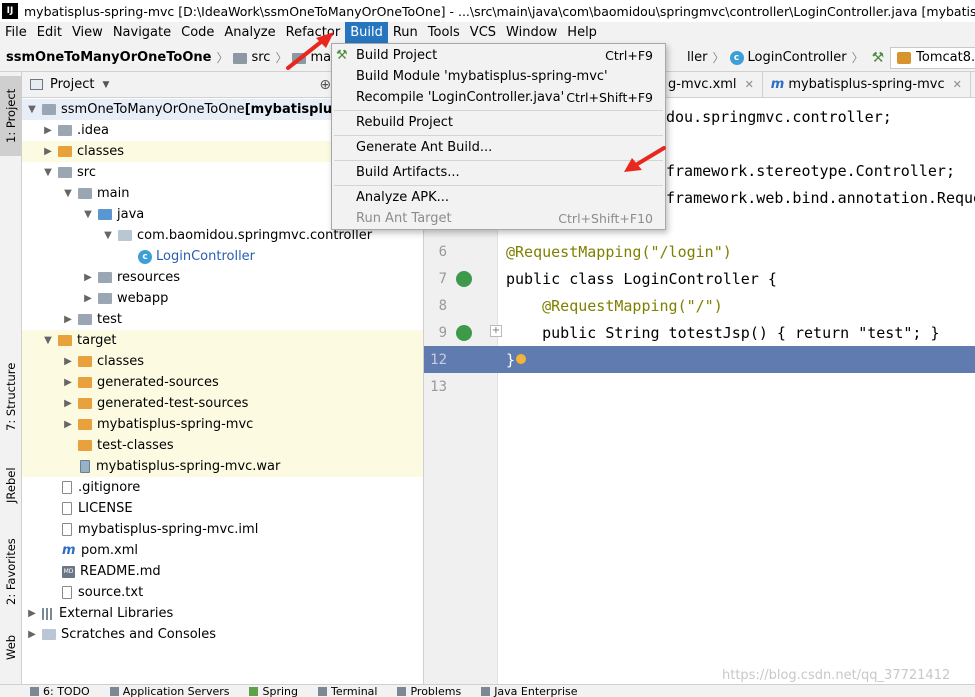 This screenshot has height=697, width=975. Describe the element at coordinates (86, 172) in the screenshot. I see `tree-item-label: src` at that location.